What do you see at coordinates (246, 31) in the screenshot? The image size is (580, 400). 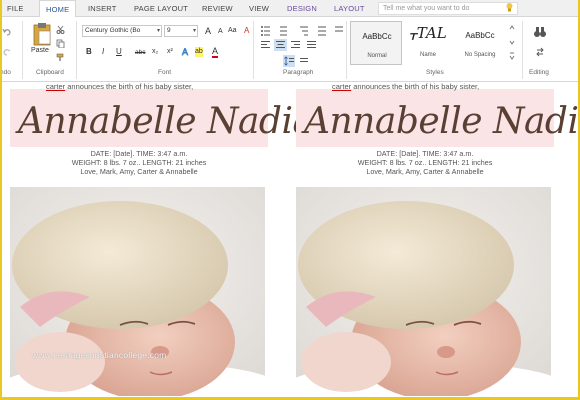 I see `clear-formatting-button: A` at bounding box center [246, 31].